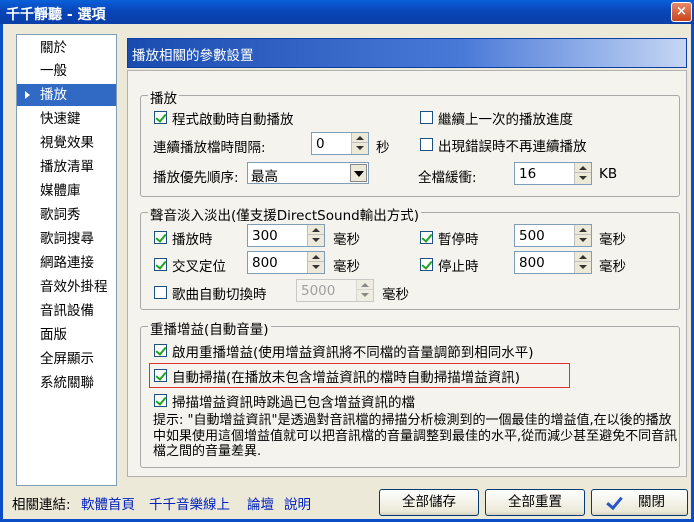 The height and width of the screenshot is (522, 694). Describe the element at coordinates (53, 95) in the screenshot. I see `sidebar-item-label: 播放` at that location.